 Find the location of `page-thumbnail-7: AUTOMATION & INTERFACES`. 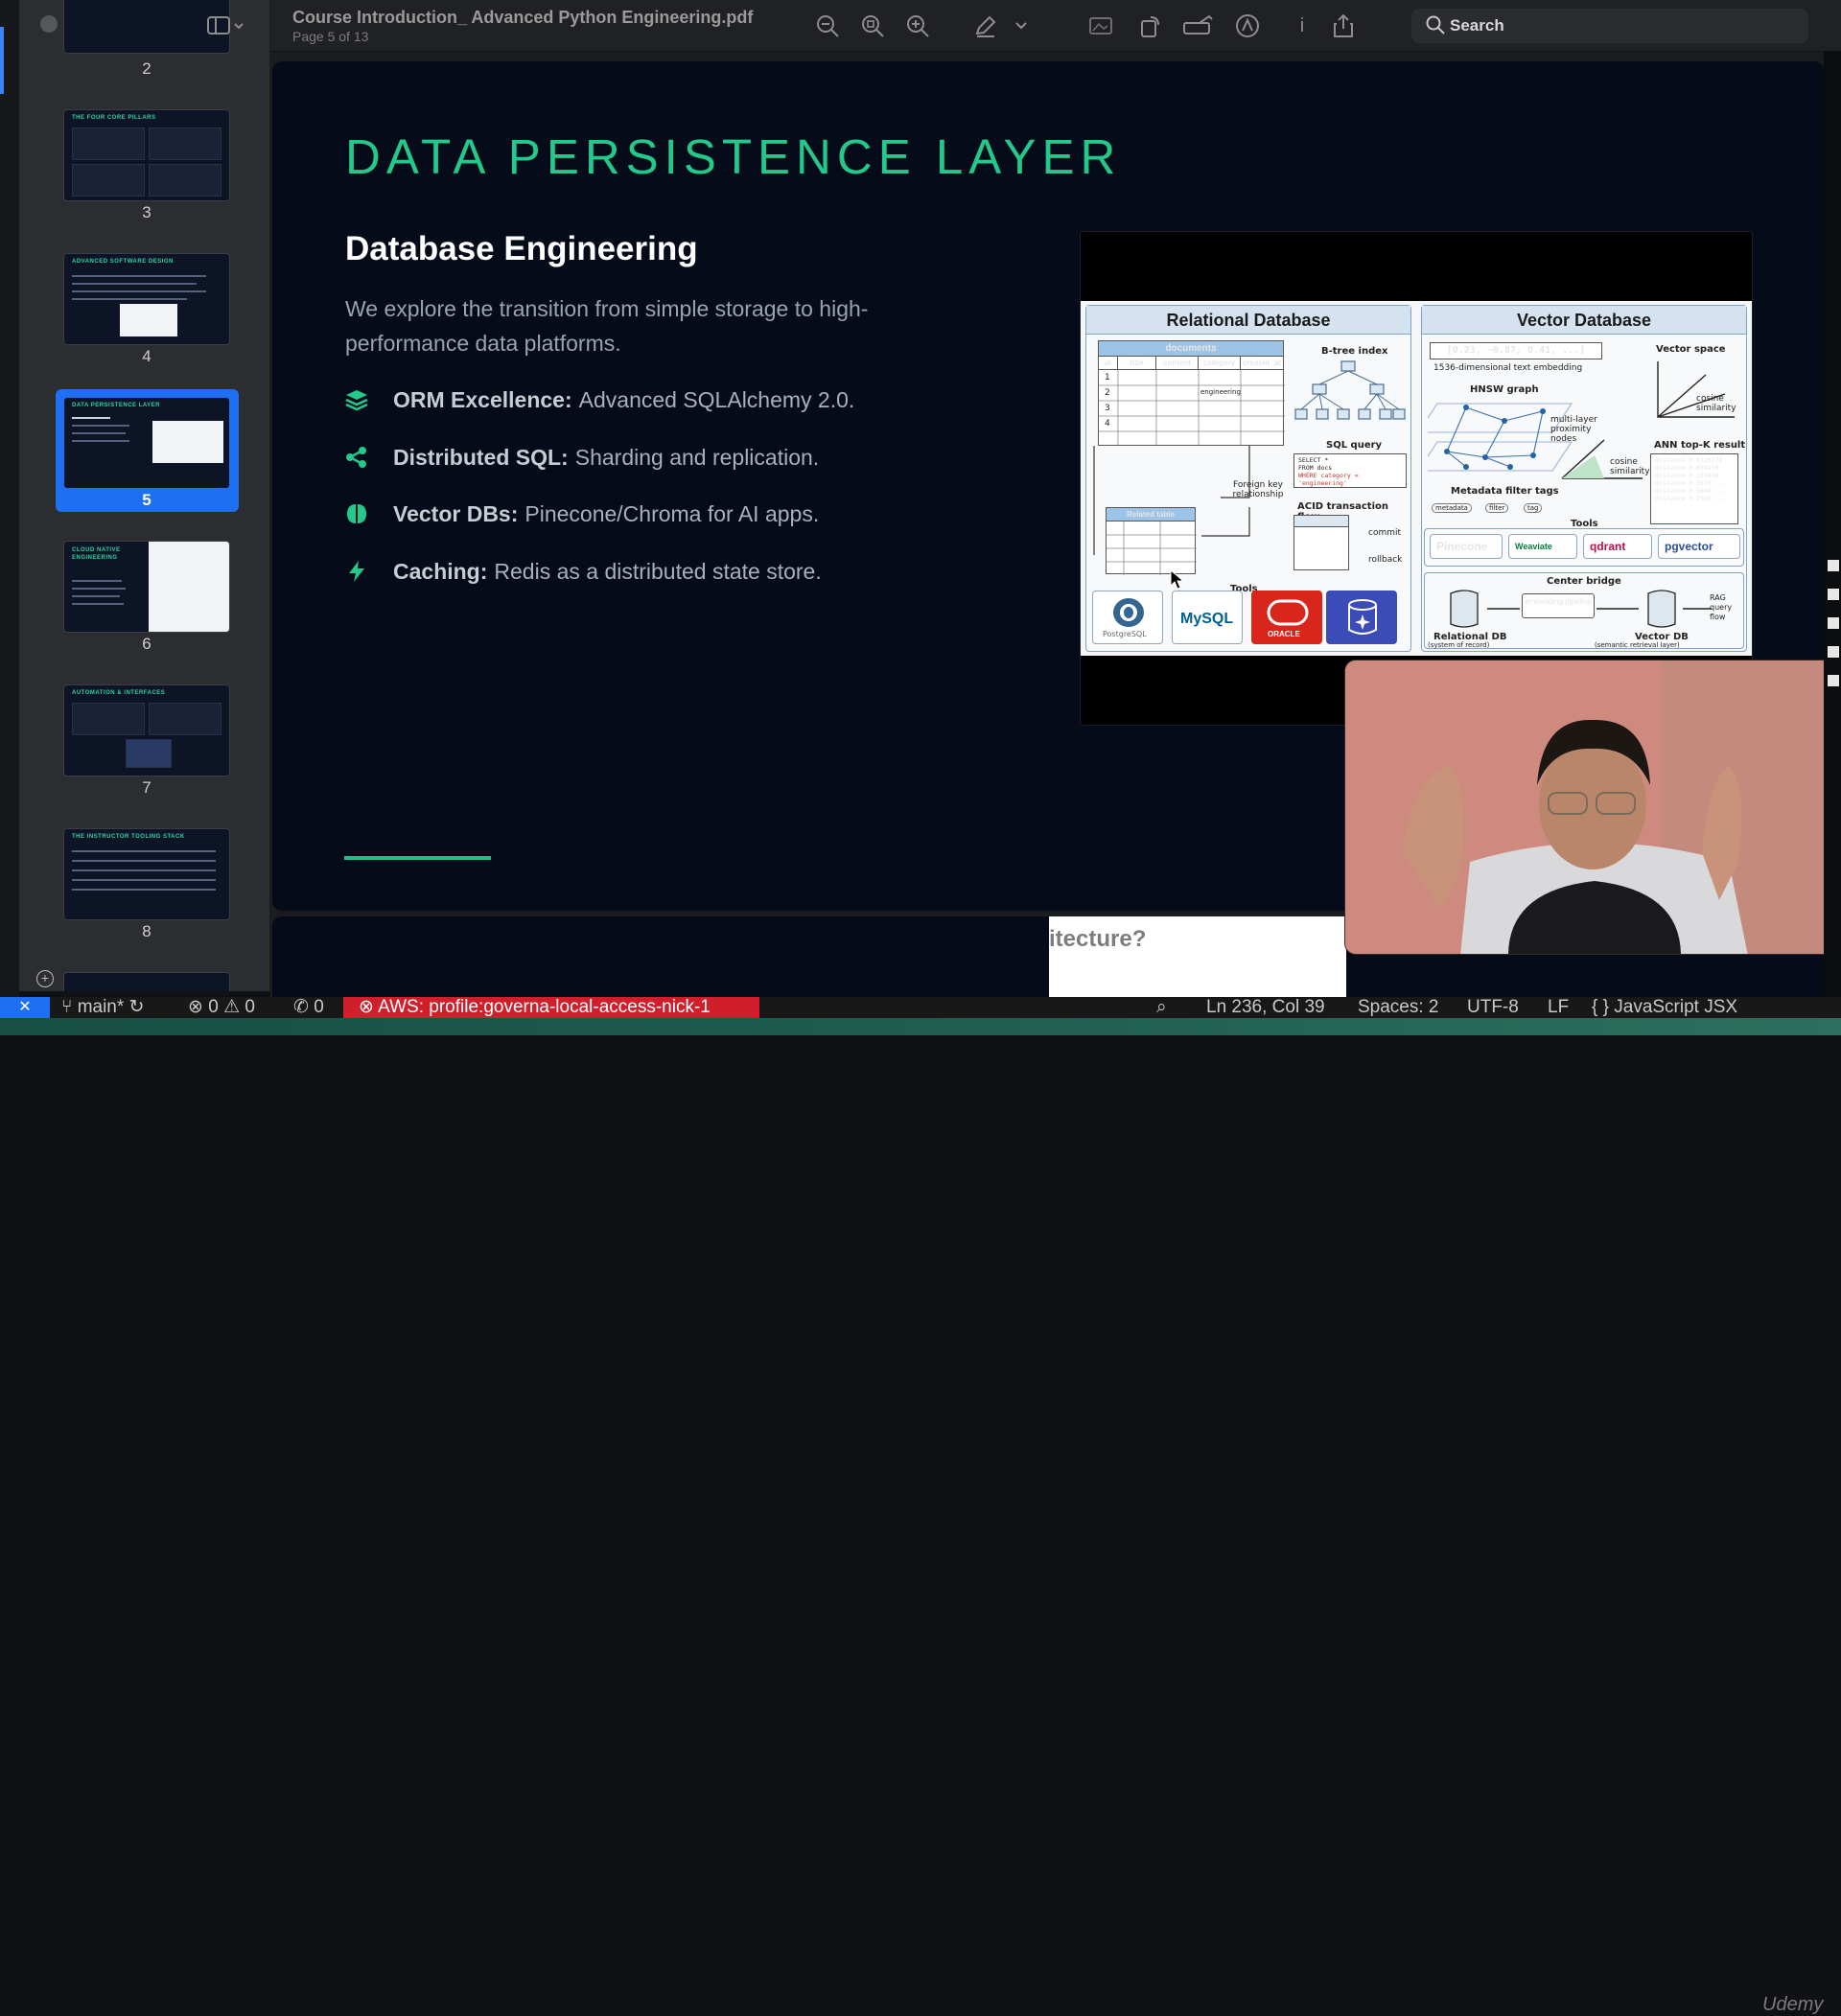

page-thumbnail-7: AUTOMATION & INTERFACES is located at coordinates (147, 730).